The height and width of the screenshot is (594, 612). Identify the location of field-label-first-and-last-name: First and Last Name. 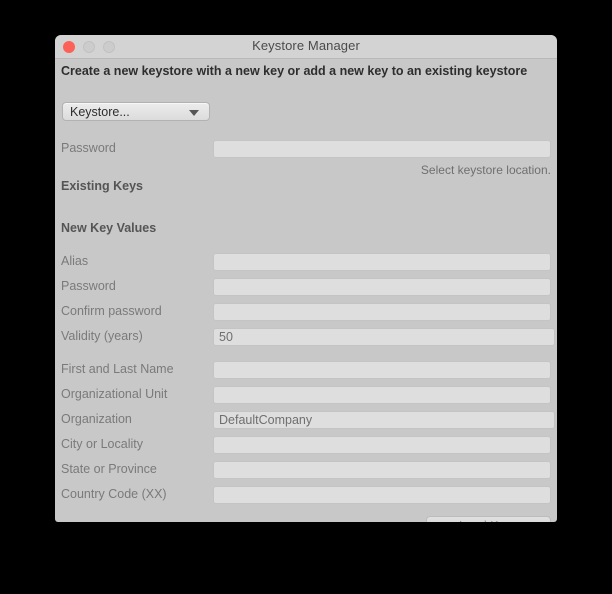
(117, 369).